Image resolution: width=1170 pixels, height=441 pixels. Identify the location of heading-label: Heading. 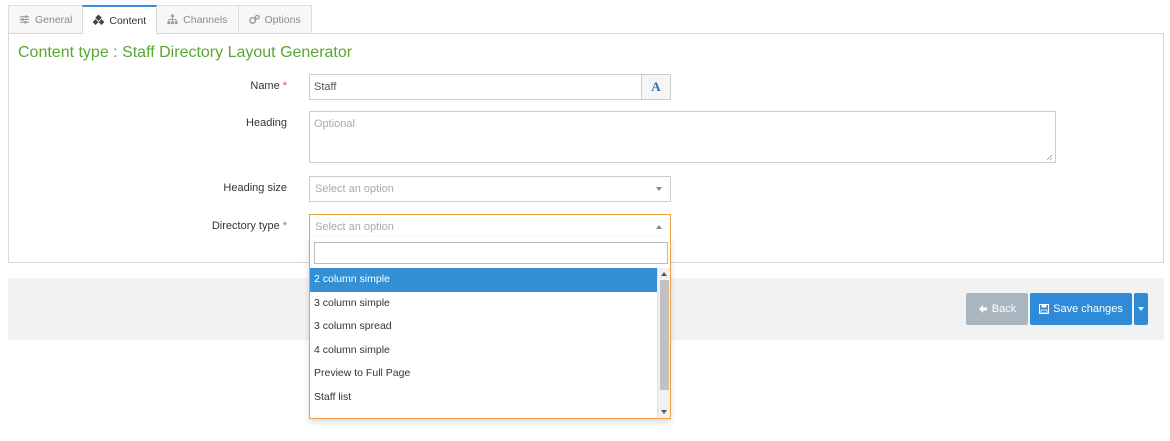
(266, 123).